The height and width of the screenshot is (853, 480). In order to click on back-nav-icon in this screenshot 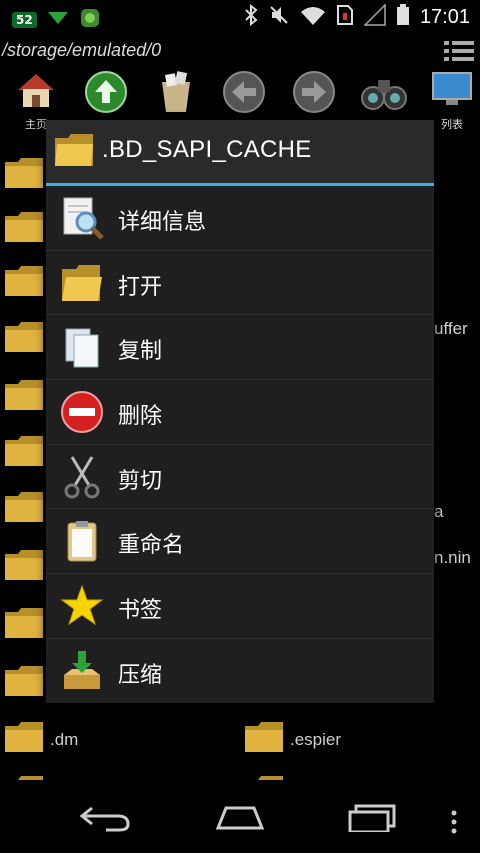, I will do `click(104, 819)`.